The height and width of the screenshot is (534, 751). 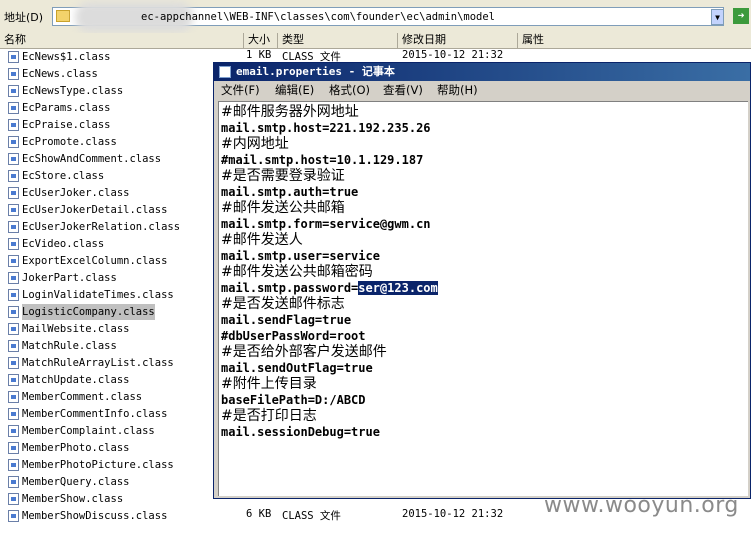 What do you see at coordinates (262, 240) in the screenshot?
I see `text-line: #邮件发送人` at bounding box center [262, 240].